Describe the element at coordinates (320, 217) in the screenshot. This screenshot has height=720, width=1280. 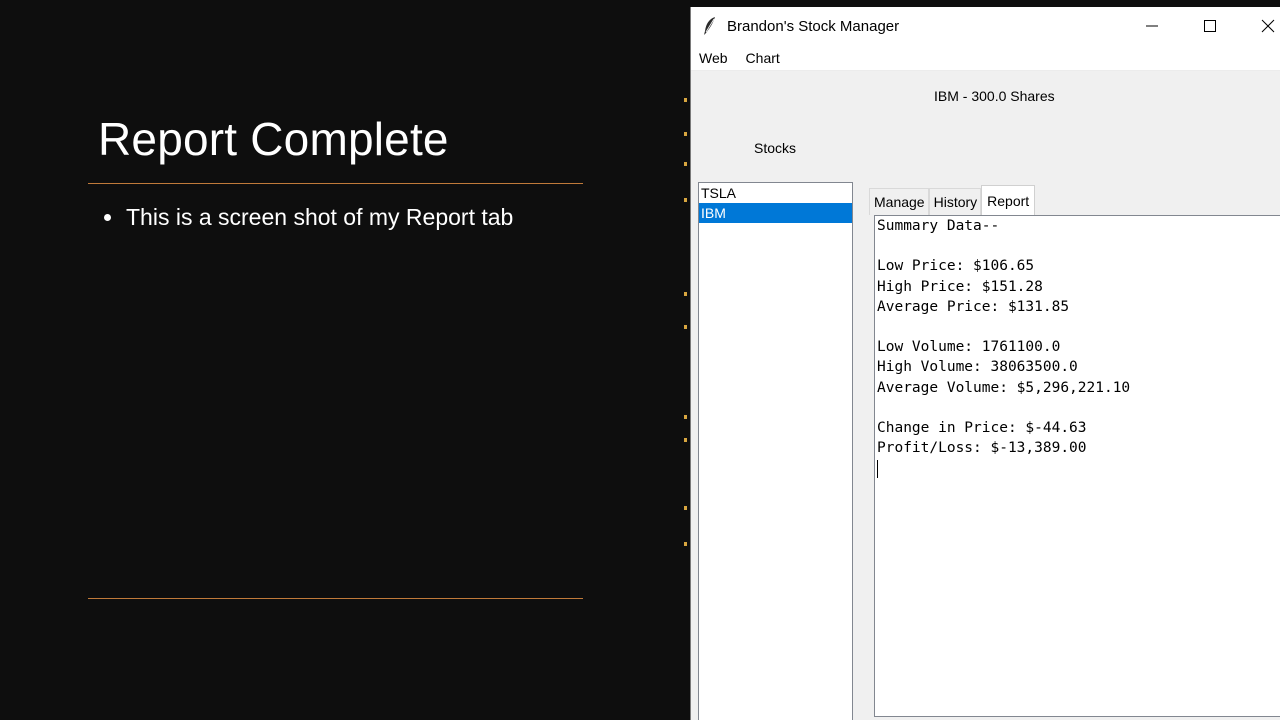
I see `bullet-text: This is a screen shot of my Report tab` at that location.